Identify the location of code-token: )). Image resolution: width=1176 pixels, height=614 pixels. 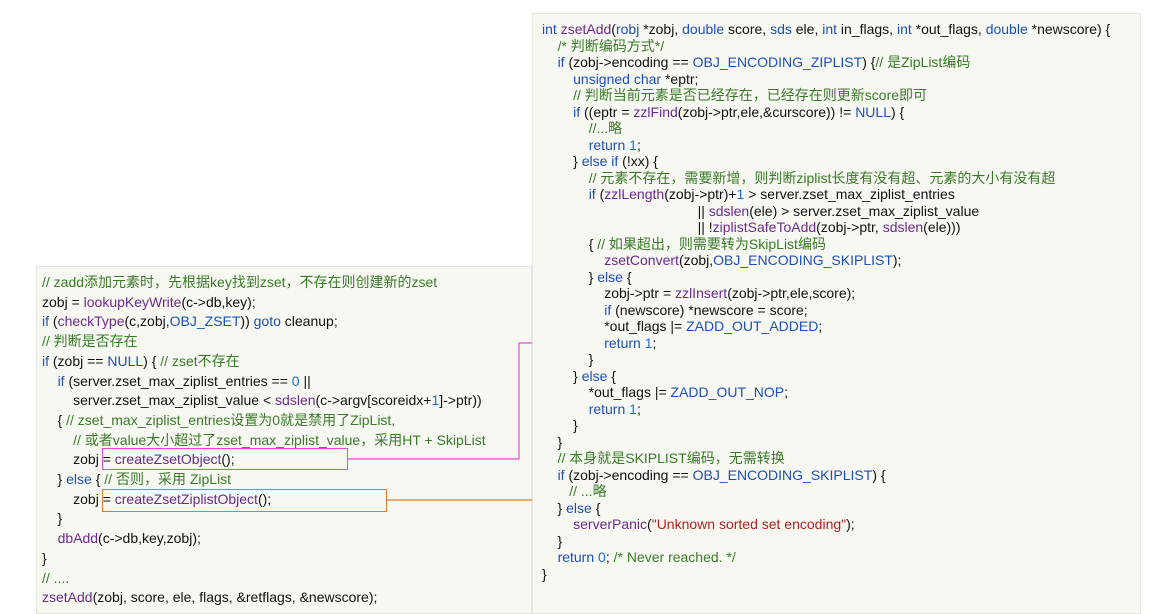
(247, 321).